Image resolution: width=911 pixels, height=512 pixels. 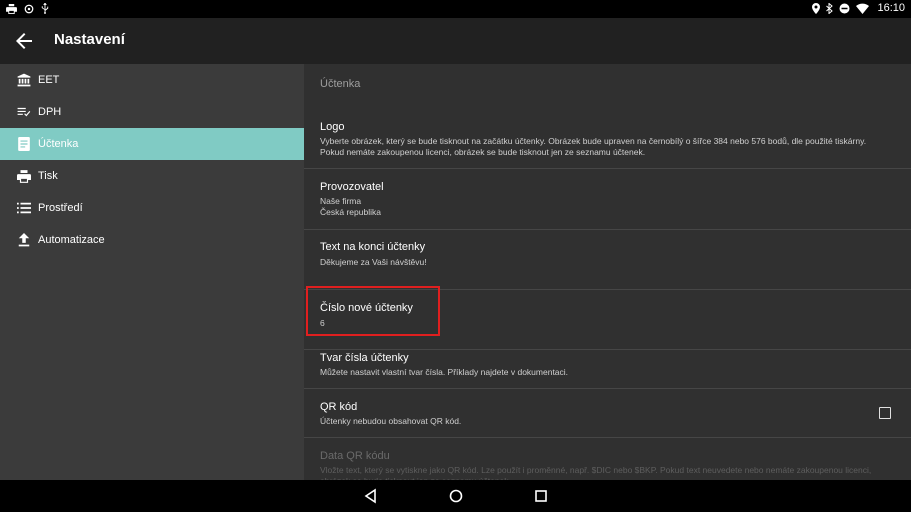 I want to click on pref-title: Data QR kódu, so click(x=355, y=456).